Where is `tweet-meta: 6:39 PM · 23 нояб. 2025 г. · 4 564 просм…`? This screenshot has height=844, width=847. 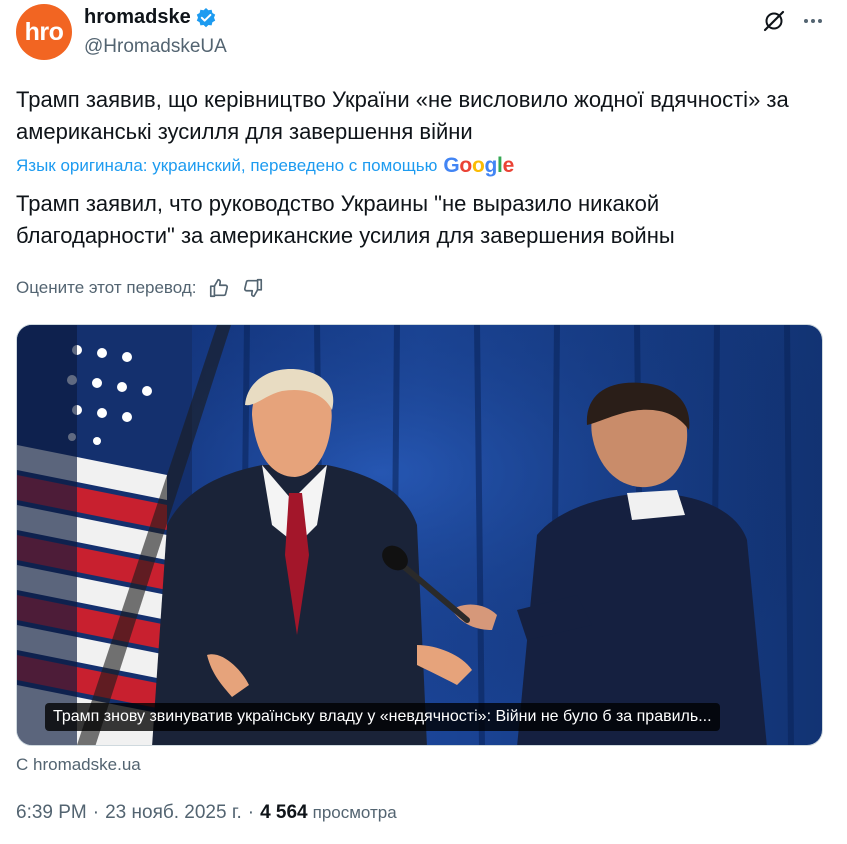 tweet-meta: 6:39 PM · 23 нояб. 2025 г. · 4 564 просм… is located at coordinates (206, 813).